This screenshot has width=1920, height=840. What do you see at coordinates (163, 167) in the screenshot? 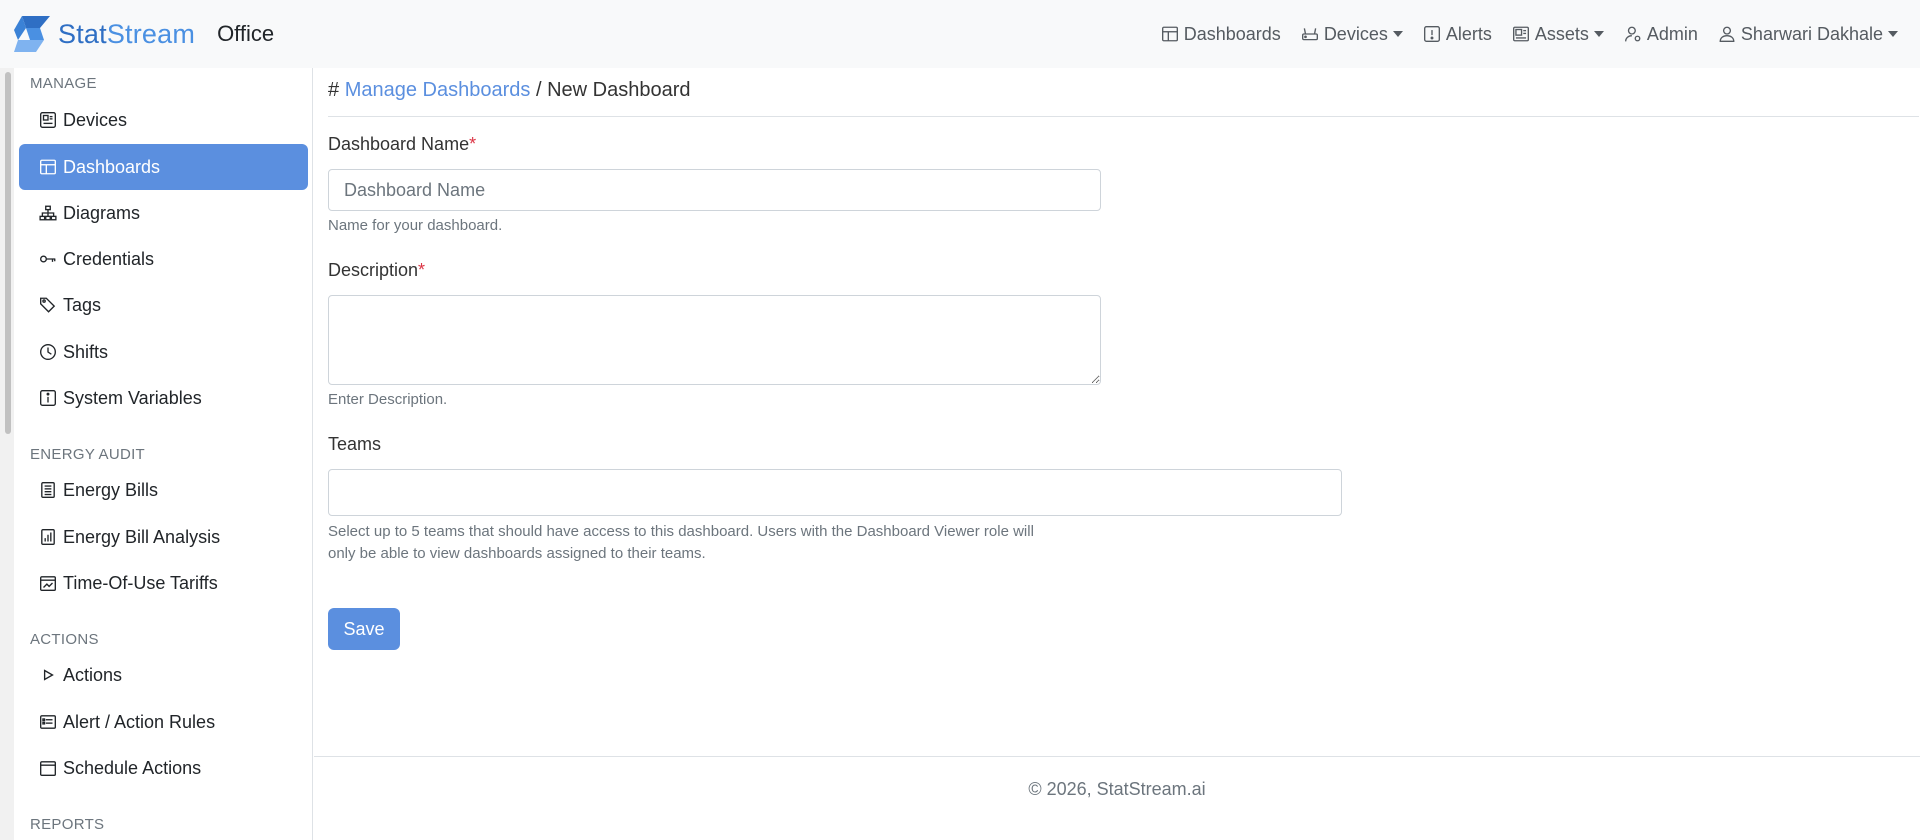
I see `sidebar-item-dashboards: Dashboards` at bounding box center [163, 167].